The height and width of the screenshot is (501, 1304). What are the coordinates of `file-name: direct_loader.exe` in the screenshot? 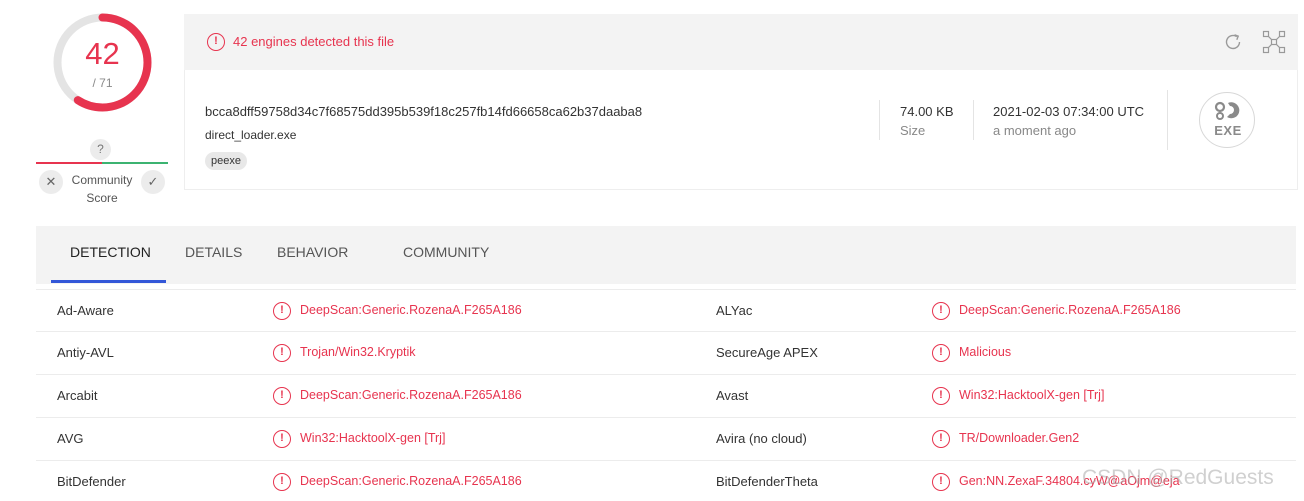 It's located at (251, 135).